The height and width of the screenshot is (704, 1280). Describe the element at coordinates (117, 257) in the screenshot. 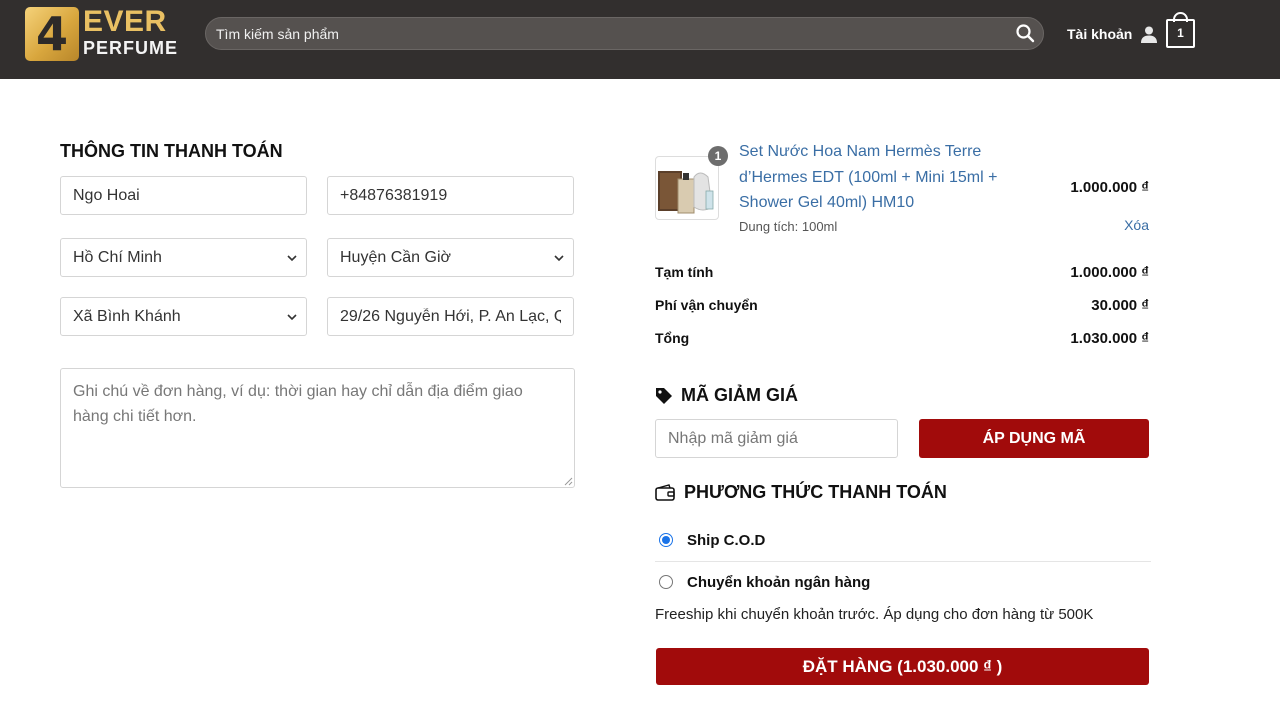

I see `province-value: Hồ Chí Minh` at that location.